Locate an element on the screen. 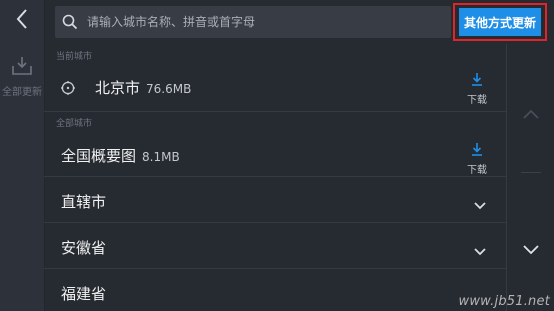 This screenshot has height=311, width=554. search-input is located at coordinates (268, 22).